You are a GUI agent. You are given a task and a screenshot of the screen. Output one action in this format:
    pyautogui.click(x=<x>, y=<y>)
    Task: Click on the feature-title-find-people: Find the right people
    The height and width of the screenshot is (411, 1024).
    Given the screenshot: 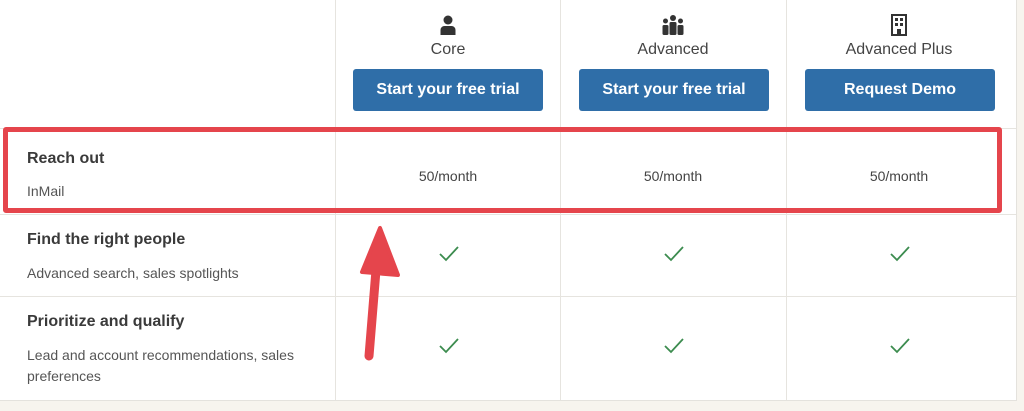 What is the action you would take?
    pyautogui.click(x=106, y=239)
    